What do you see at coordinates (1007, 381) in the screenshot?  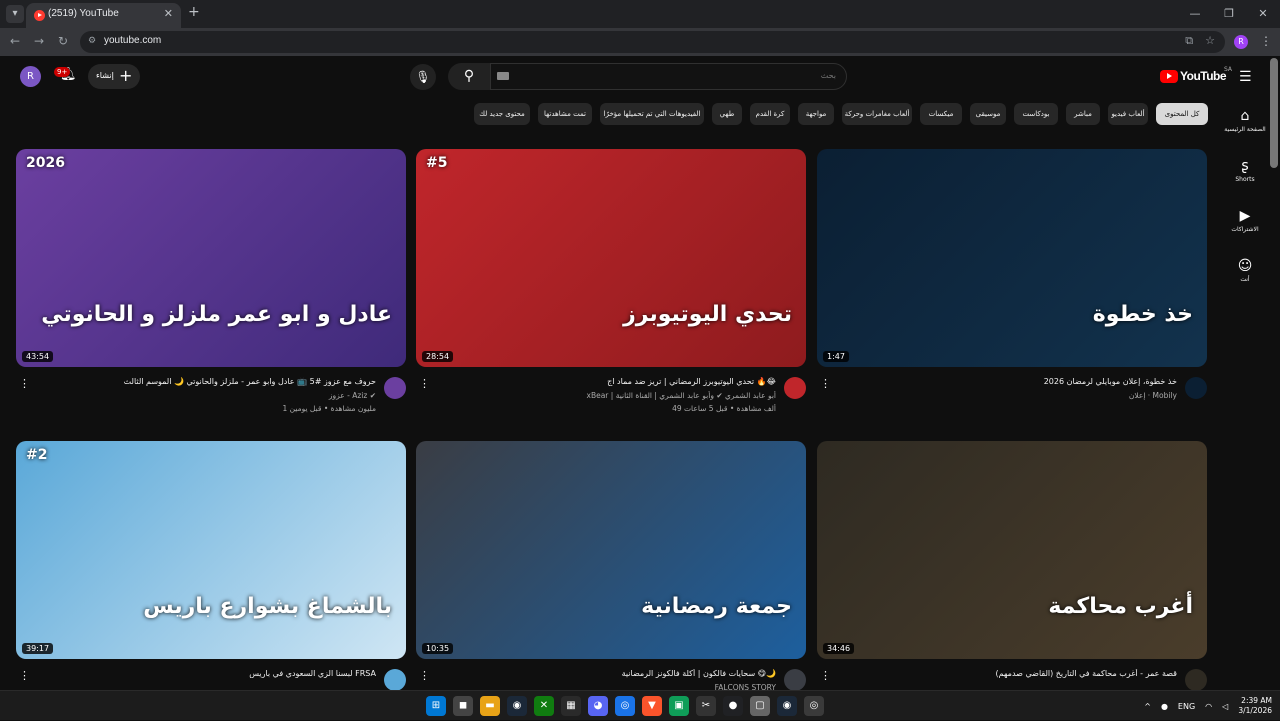 I see `video-title: خذ خطوة، إعلان موبايلي لرمضان 2026` at bounding box center [1007, 381].